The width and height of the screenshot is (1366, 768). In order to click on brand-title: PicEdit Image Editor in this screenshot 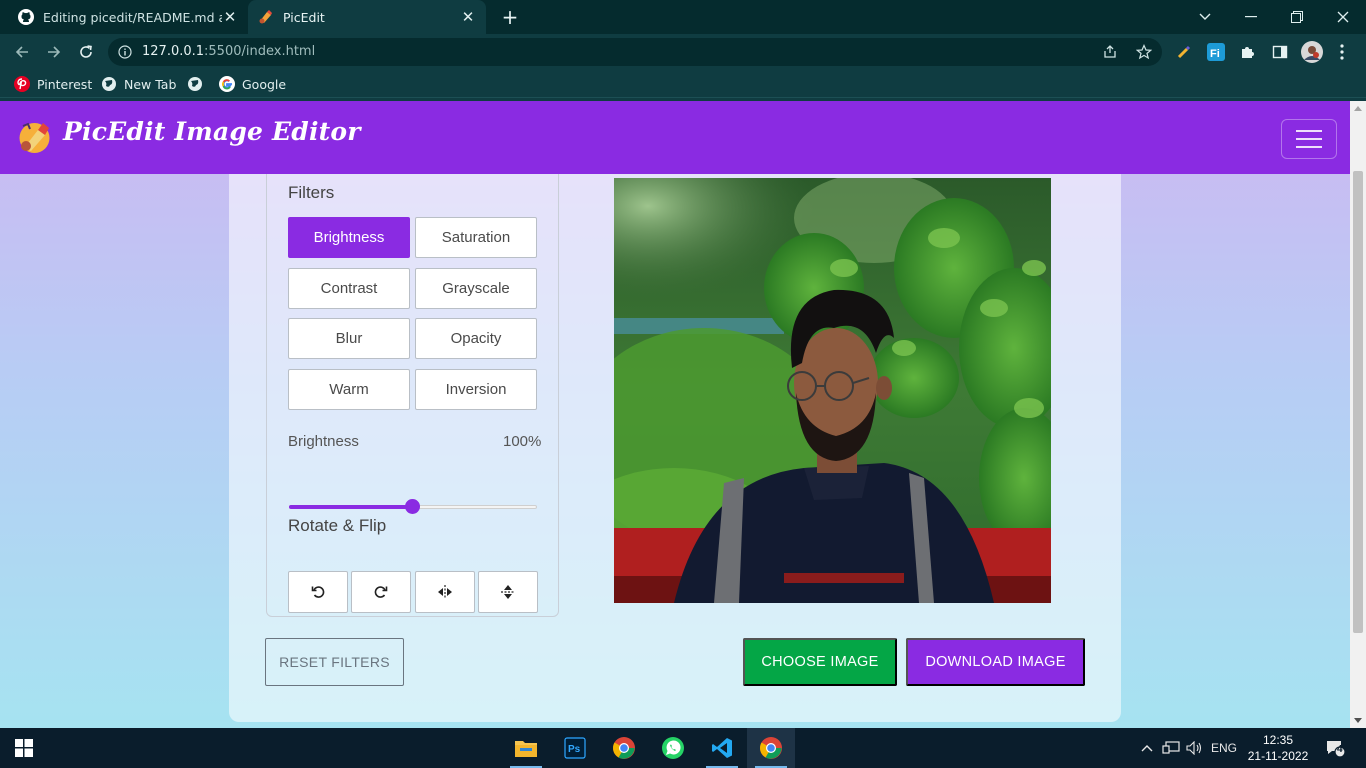, I will do `click(212, 131)`.